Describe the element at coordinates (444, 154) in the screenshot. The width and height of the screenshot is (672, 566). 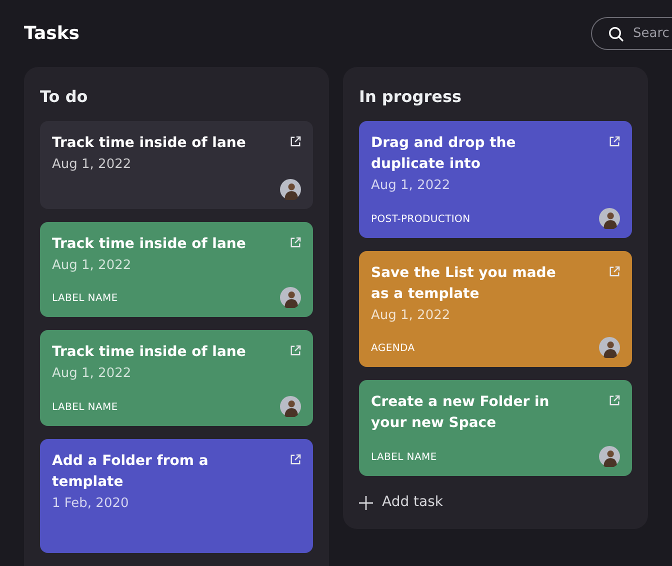
I see `card-title: Drag and drop the duplicate into` at that location.